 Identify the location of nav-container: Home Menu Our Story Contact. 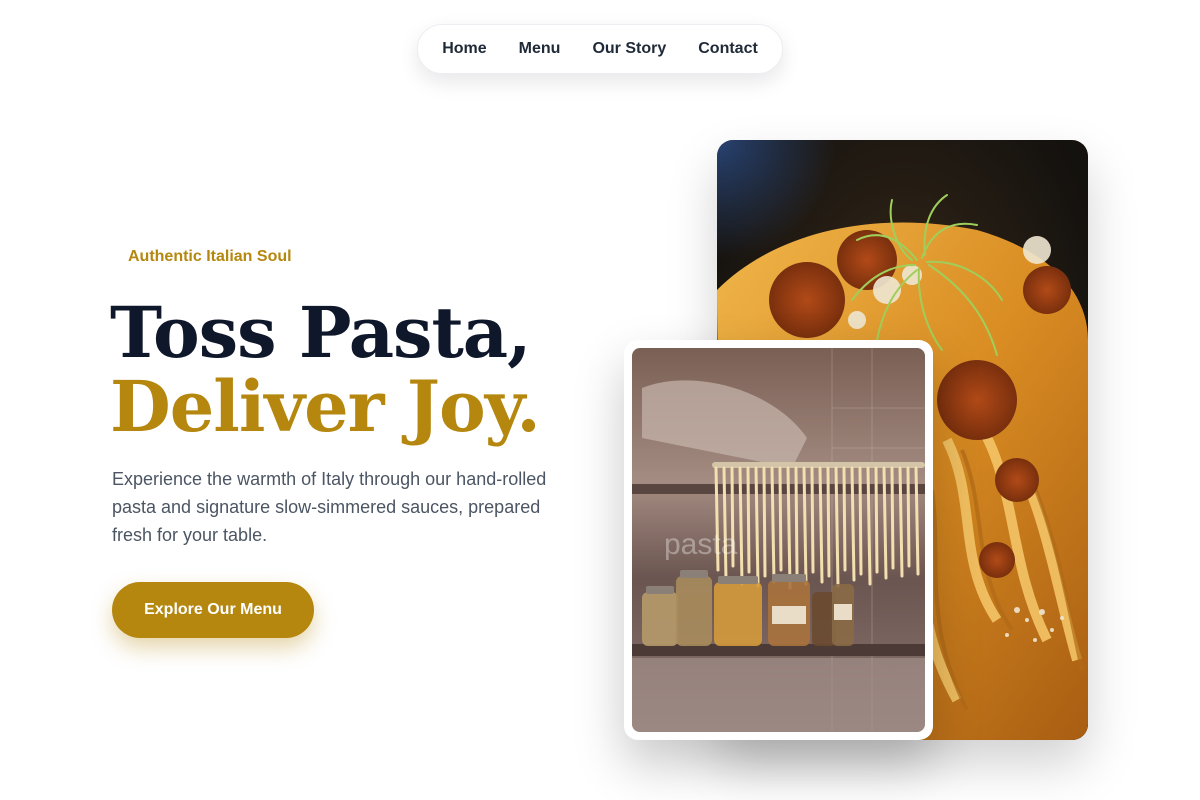
(600, 49).